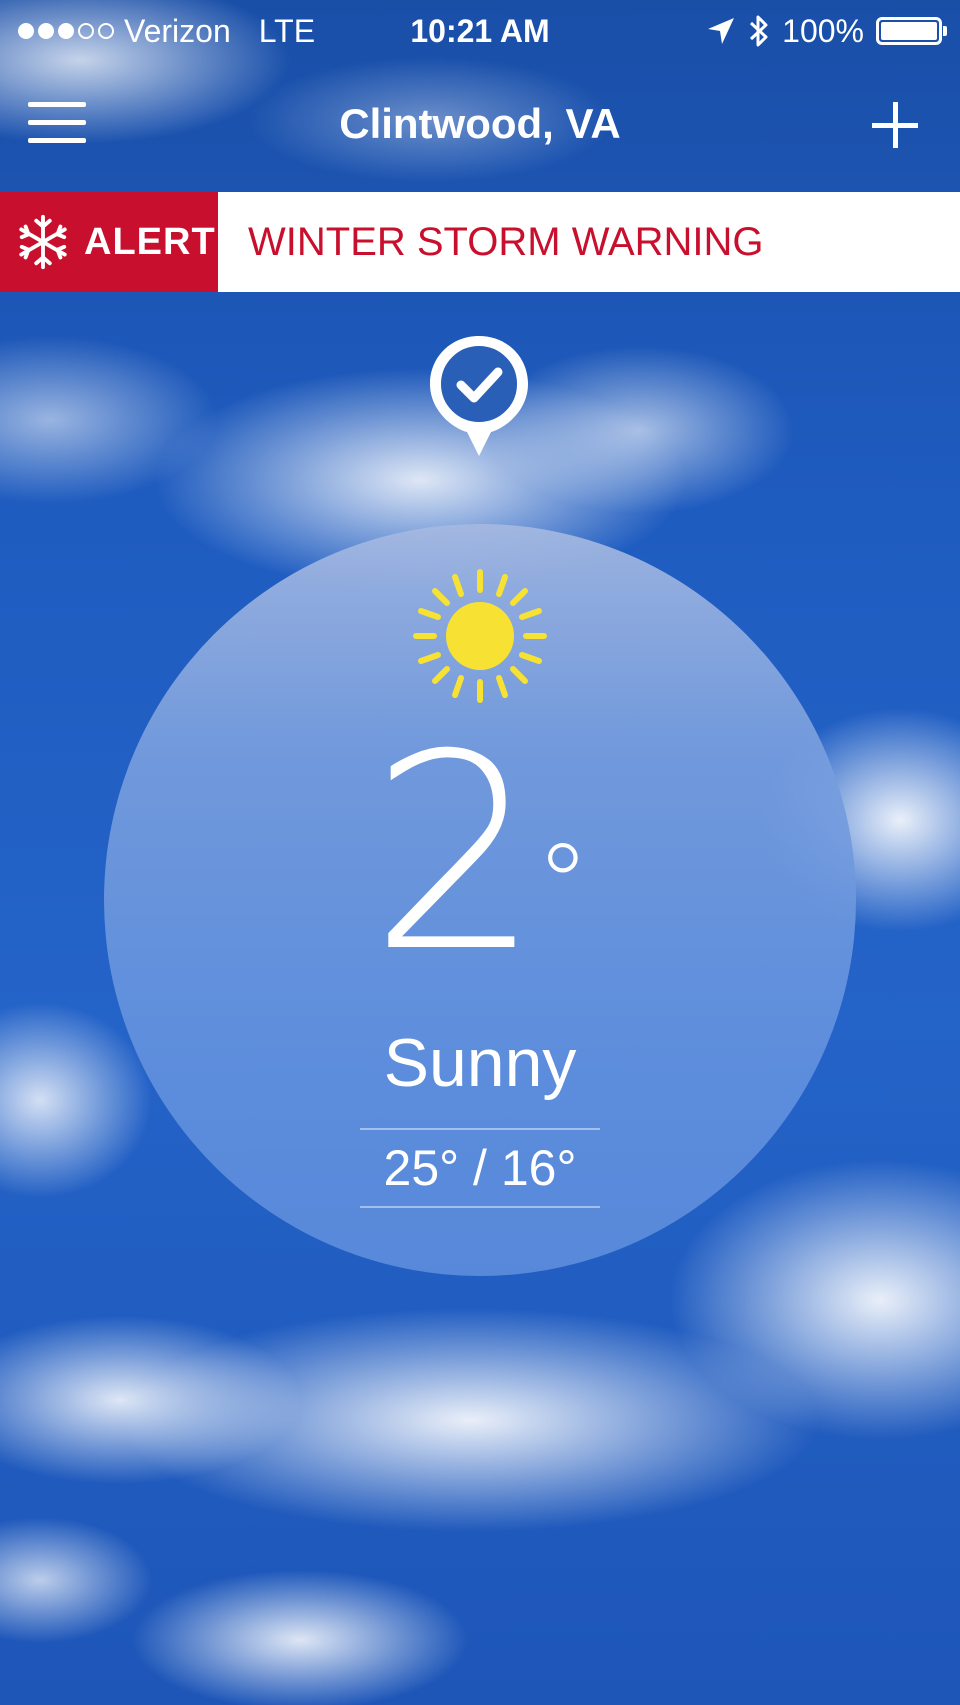 The image size is (960, 1705). What do you see at coordinates (823, 30) in the screenshot?
I see `battery-percent: 100%` at bounding box center [823, 30].